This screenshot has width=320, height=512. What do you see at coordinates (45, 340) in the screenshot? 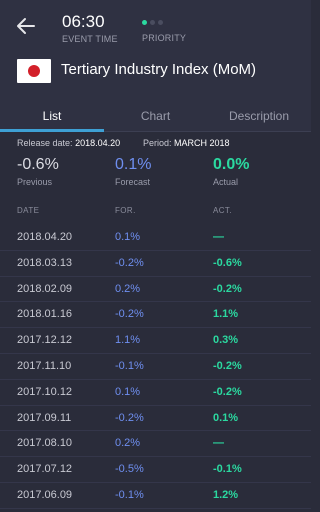
I see `row-date: 2017.12.12` at bounding box center [45, 340].